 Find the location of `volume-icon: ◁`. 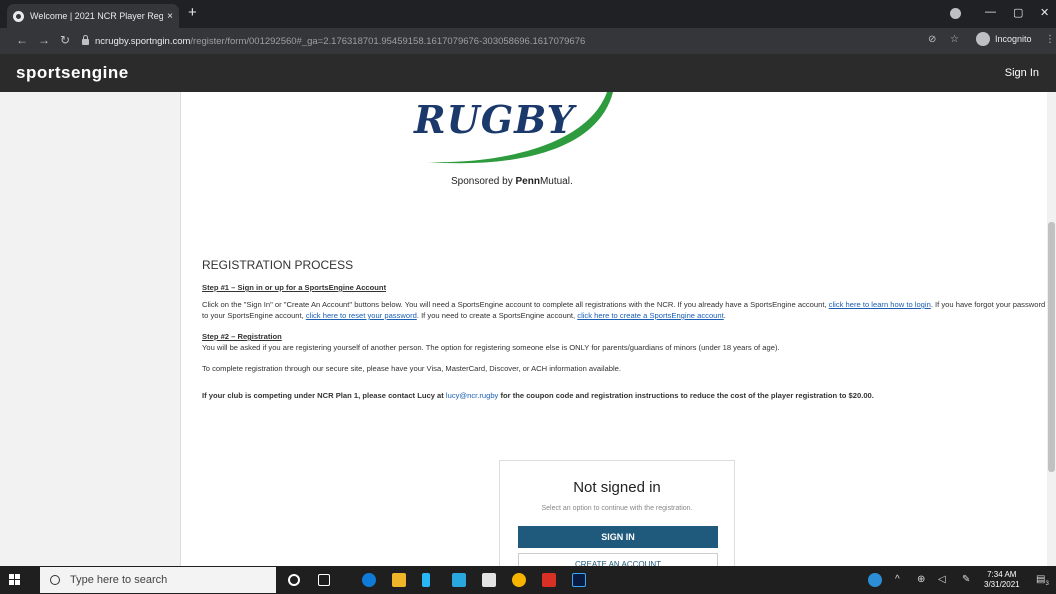

volume-icon: ◁ is located at coordinates (942, 579).